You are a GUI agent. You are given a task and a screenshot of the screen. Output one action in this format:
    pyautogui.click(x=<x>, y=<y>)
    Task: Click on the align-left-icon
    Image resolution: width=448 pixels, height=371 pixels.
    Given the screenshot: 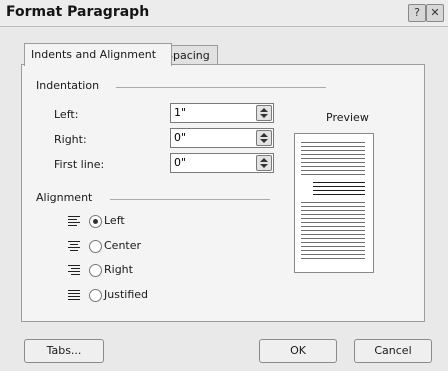 What is the action you would take?
    pyautogui.click(x=74, y=221)
    